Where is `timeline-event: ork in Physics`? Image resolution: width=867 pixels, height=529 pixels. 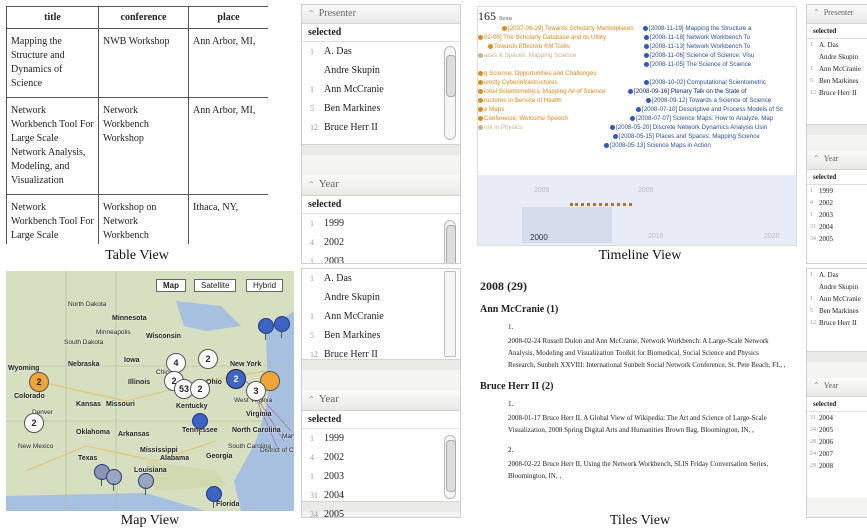 timeline-event: ork in Physics is located at coordinates (500, 127).